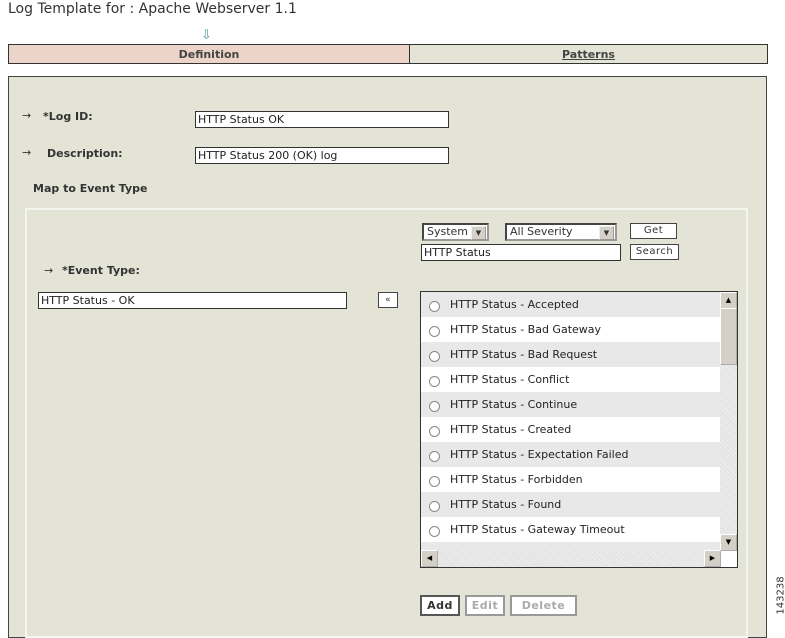 The height and width of the screenshot is (638, 785). I want to click on scroll-up-icon: ▲, so click(728, 300).